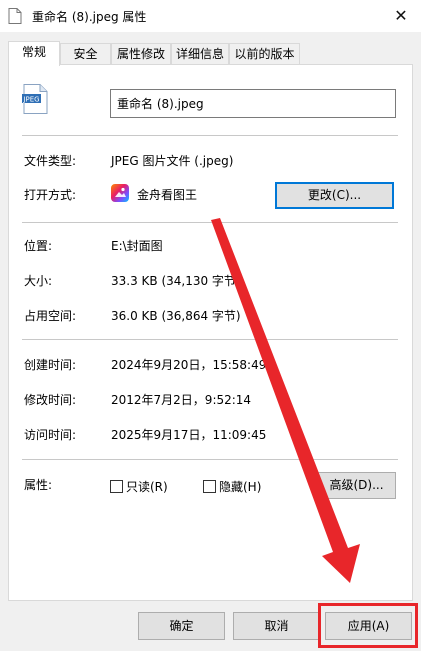 The image size is (421, 651). Describe the element at coordinates (210, 16) in the screenshot. I see `title-bar: 重命名 (8).jpeg 属性 ✕` at that location.